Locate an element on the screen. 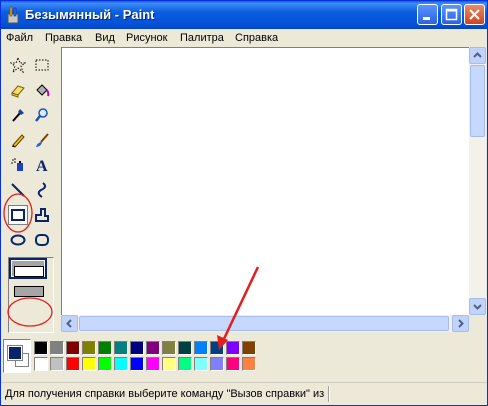  vertical-scrollbar is located at coordinates (477, 181).